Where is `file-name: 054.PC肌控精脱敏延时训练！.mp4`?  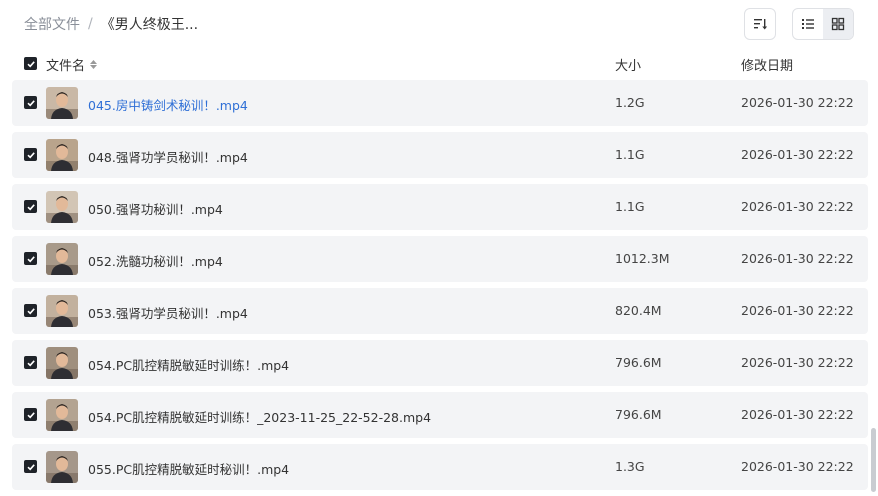 file-name: 054.PC肌控精脱敏延时训练！.mp4 is located at coordinates (188, 364).